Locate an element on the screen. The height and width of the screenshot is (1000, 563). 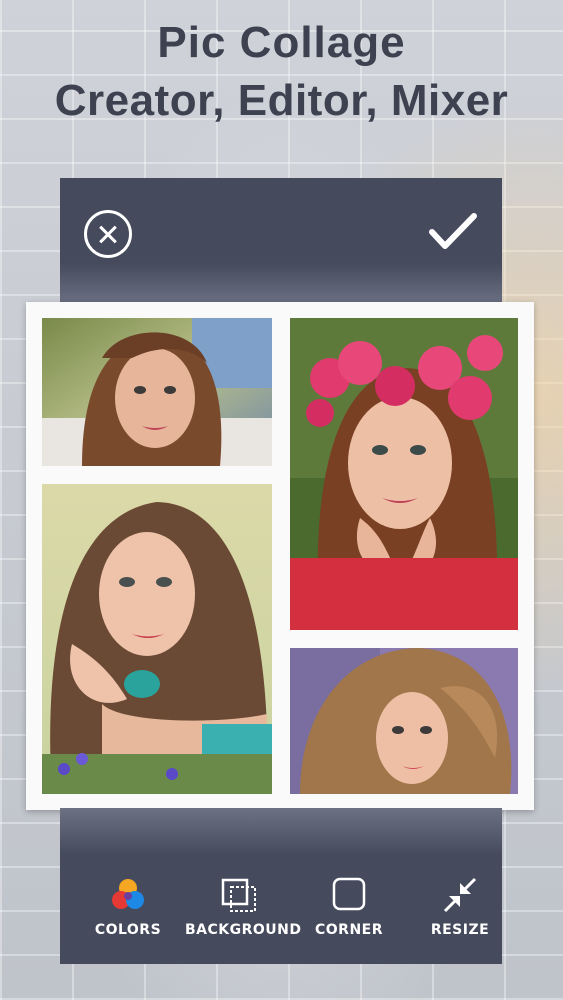
corner-button: CORNER is located at coordinates (349, 907).